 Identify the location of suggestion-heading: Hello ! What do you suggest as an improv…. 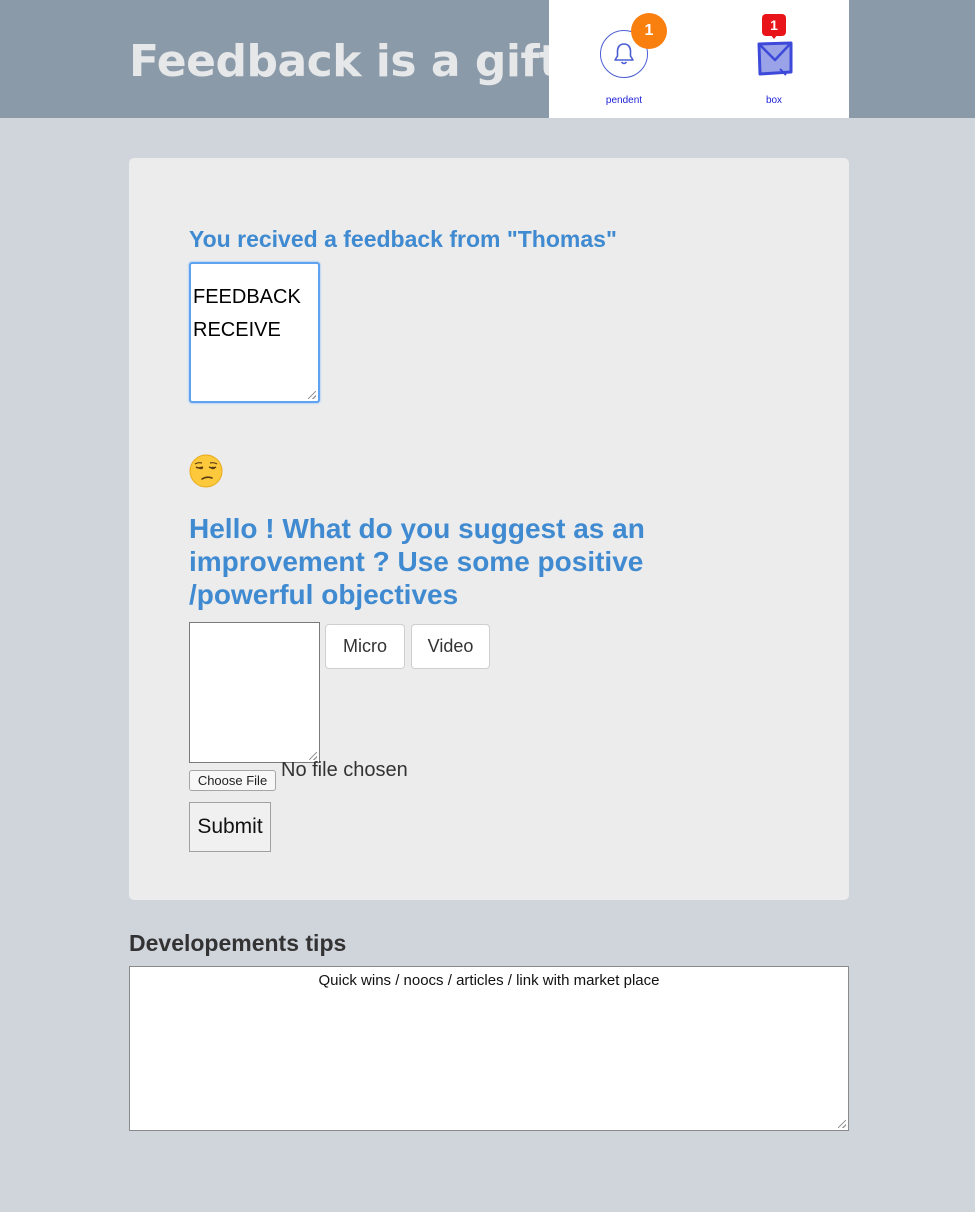
(417, 561).